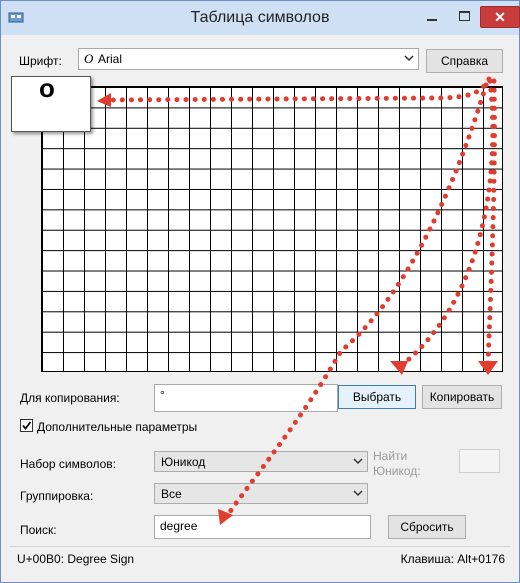 The image size is (520, 583). Describe the element at coordinates (377, 397) in the screenshot. I see `select-button: Выбрать` at that location.